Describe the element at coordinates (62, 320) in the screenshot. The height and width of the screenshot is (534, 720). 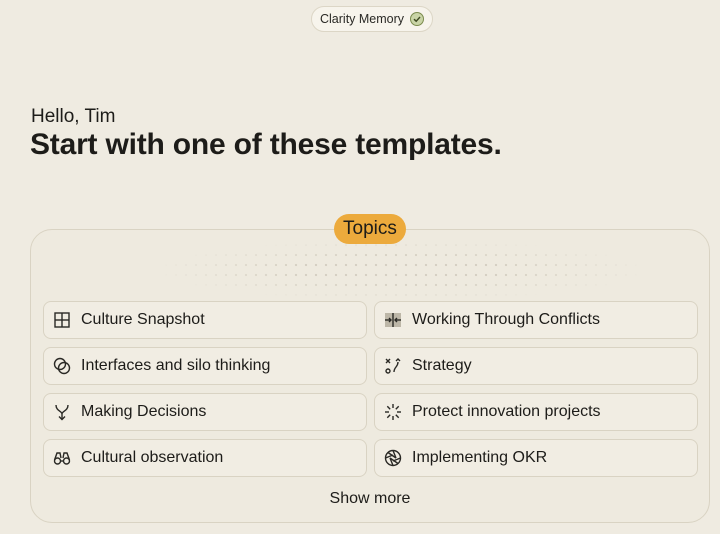
I see `grid-icon` at that location.